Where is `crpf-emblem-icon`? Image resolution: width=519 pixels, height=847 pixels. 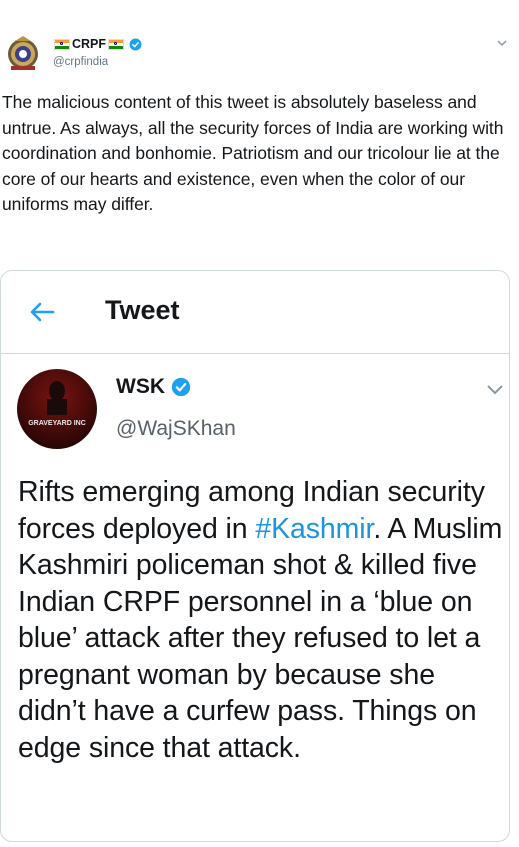 crpf-emblem-icon is located at coordinates (23, 53).